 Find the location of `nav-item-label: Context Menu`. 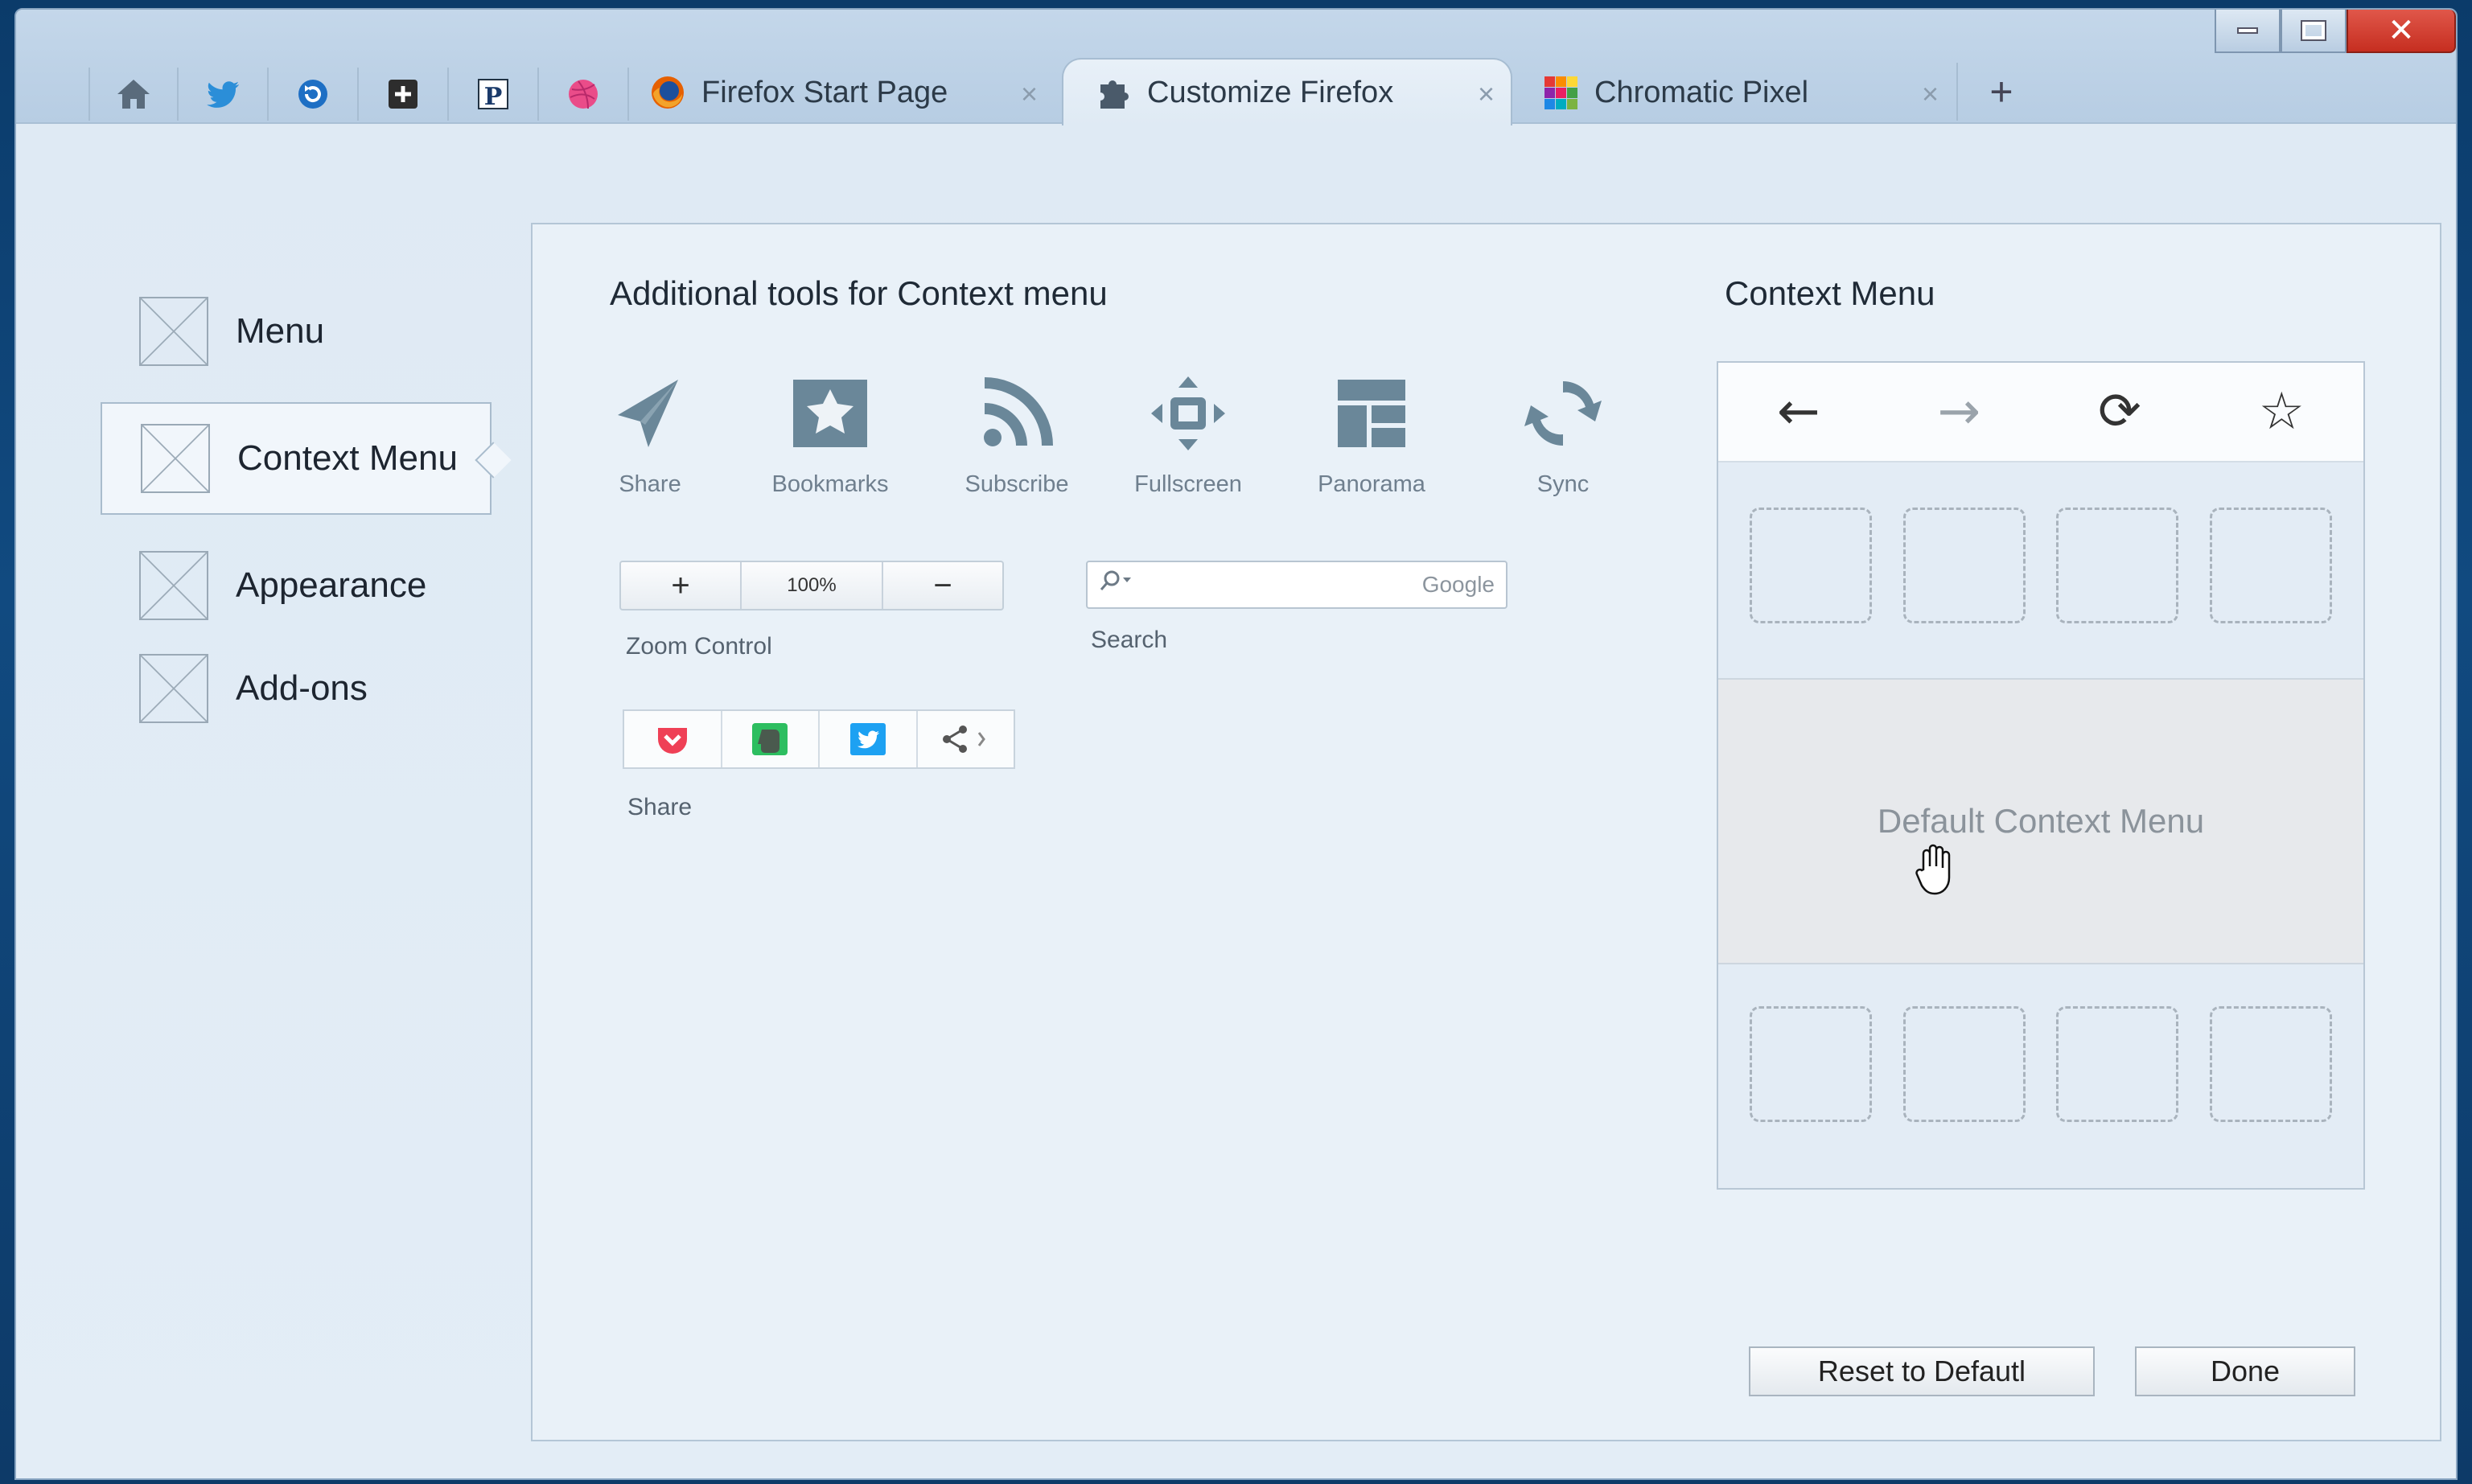

nav-item-label: Context Menu is located at coordinates (347, 458).